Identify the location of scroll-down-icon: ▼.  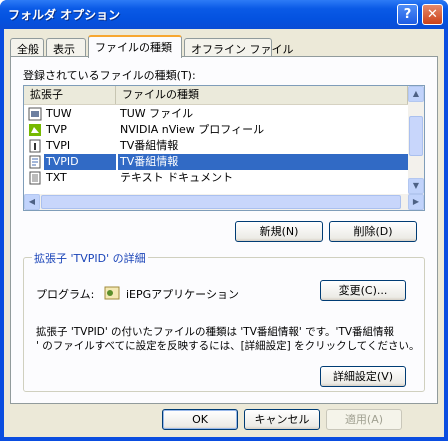
(416, 186).